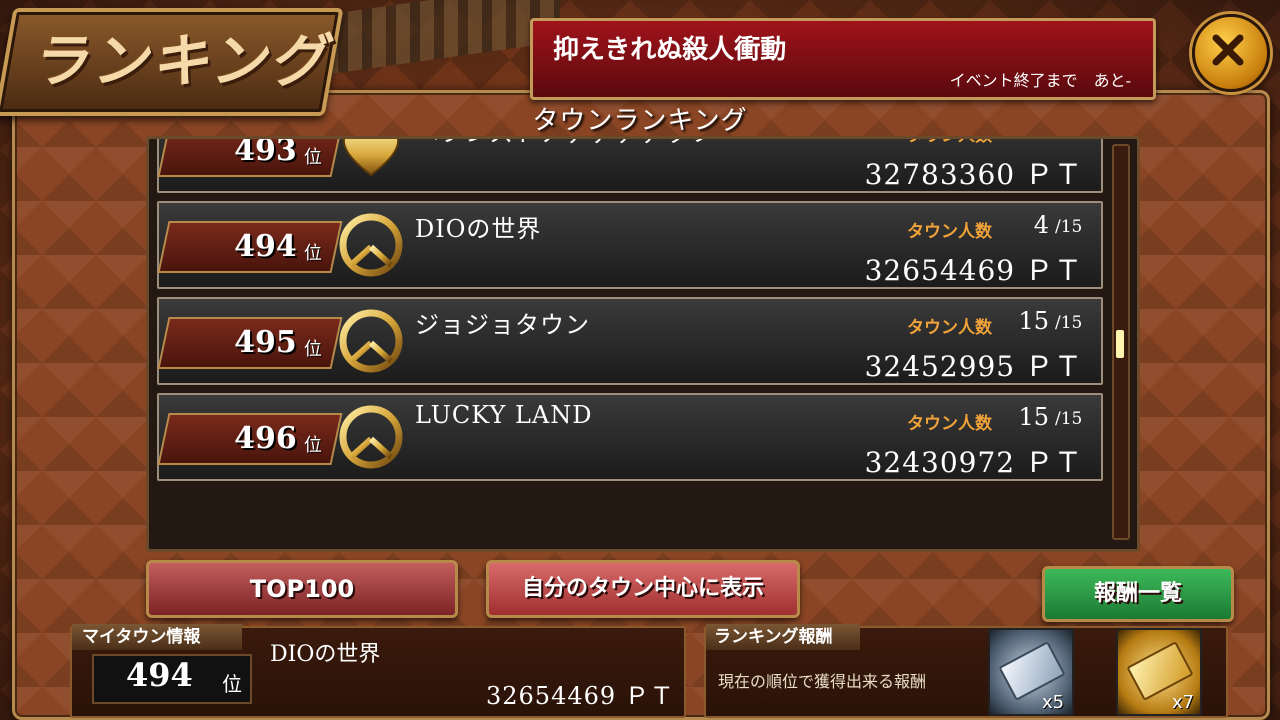  Describe the element at coordinates (1120, 344) in the screenshot. I see `scroll-thumb` at that location.